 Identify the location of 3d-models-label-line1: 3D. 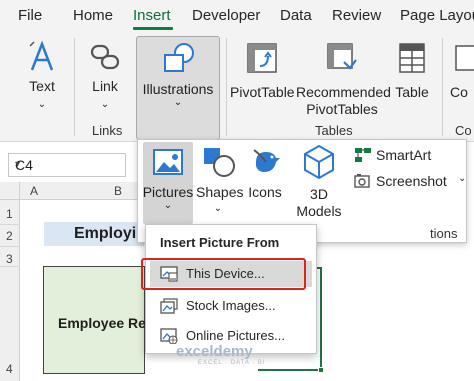
(319, 194).